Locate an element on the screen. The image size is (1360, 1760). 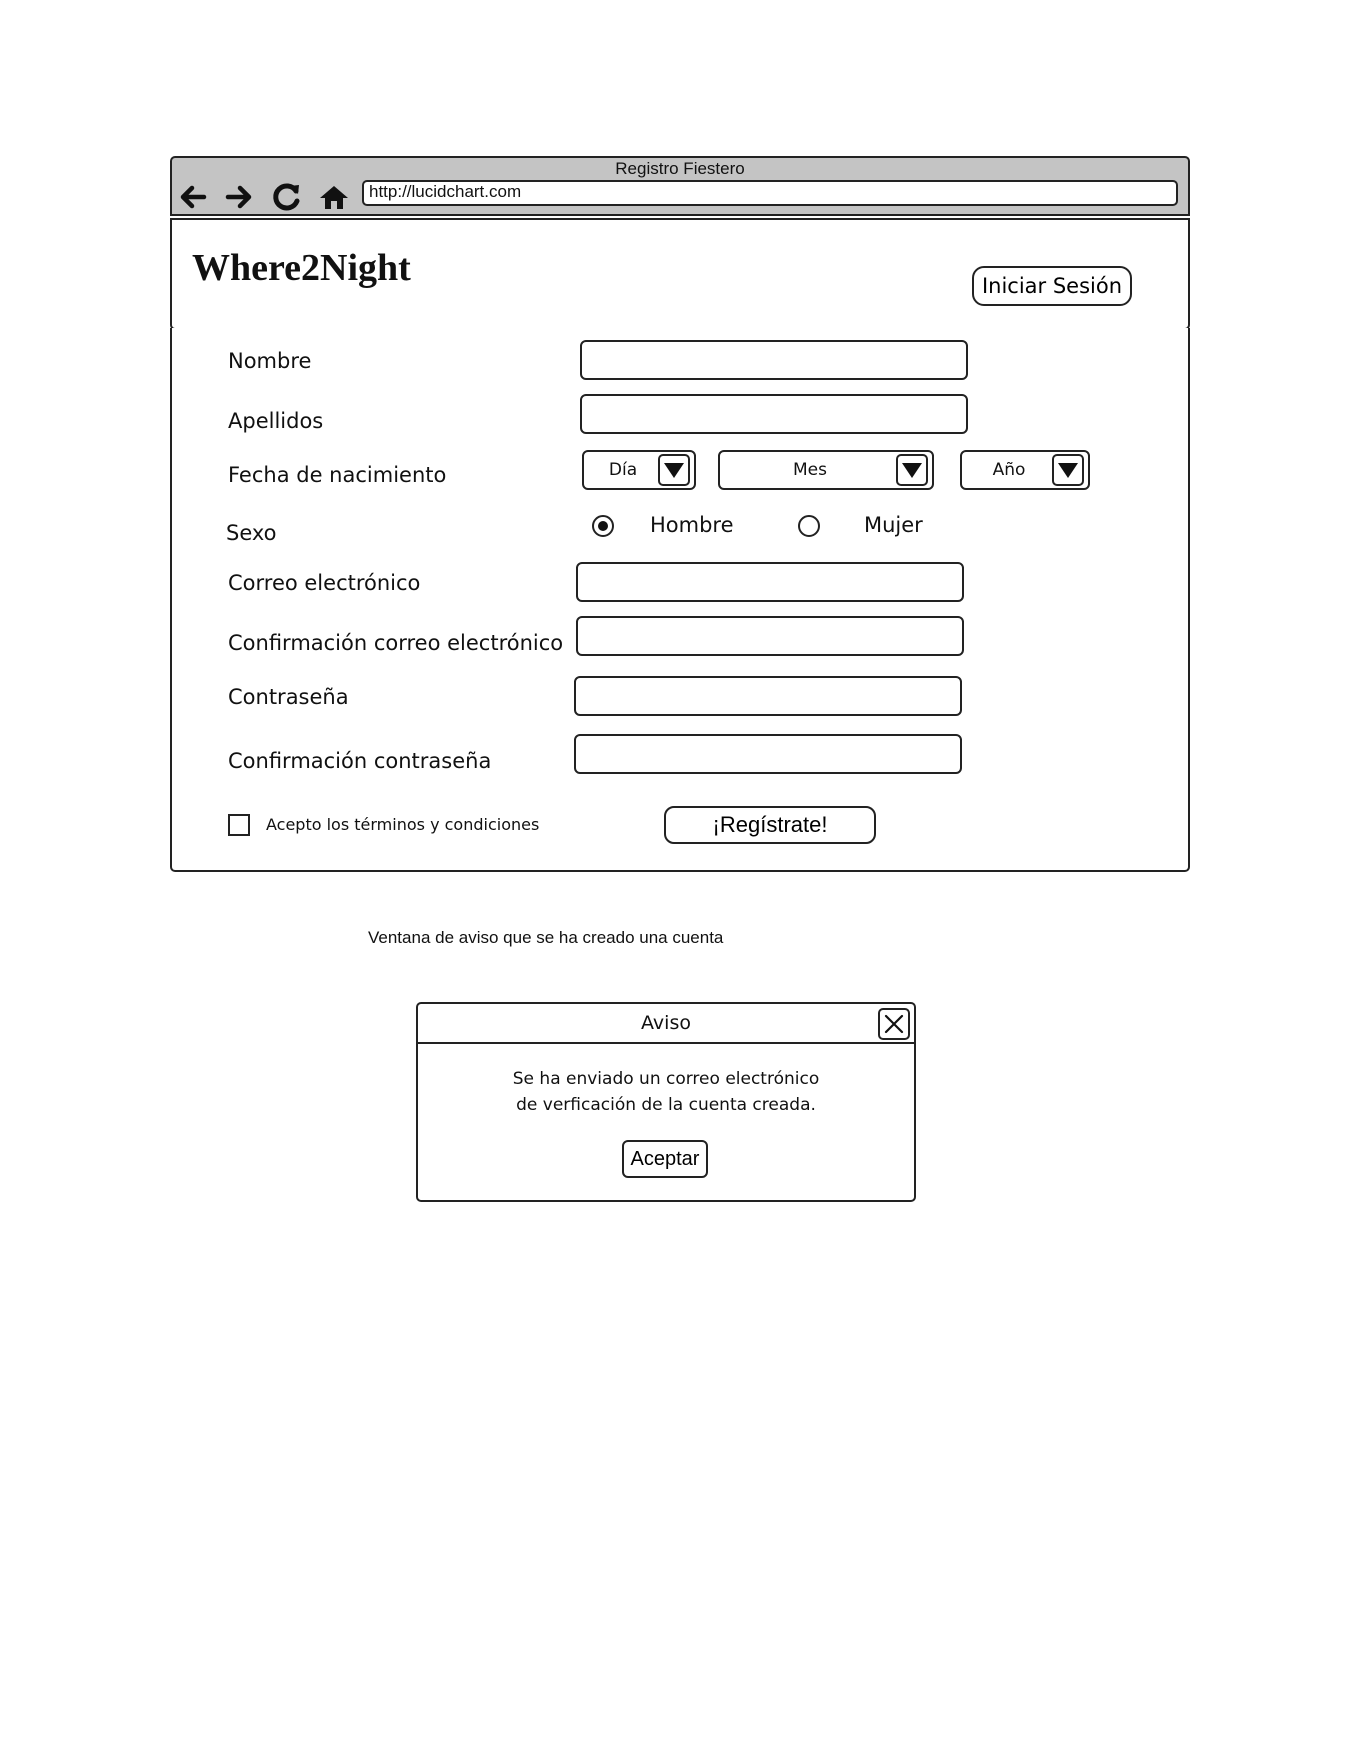
login-button: Iniciar Sesión is located at coordinates (1052, 286).